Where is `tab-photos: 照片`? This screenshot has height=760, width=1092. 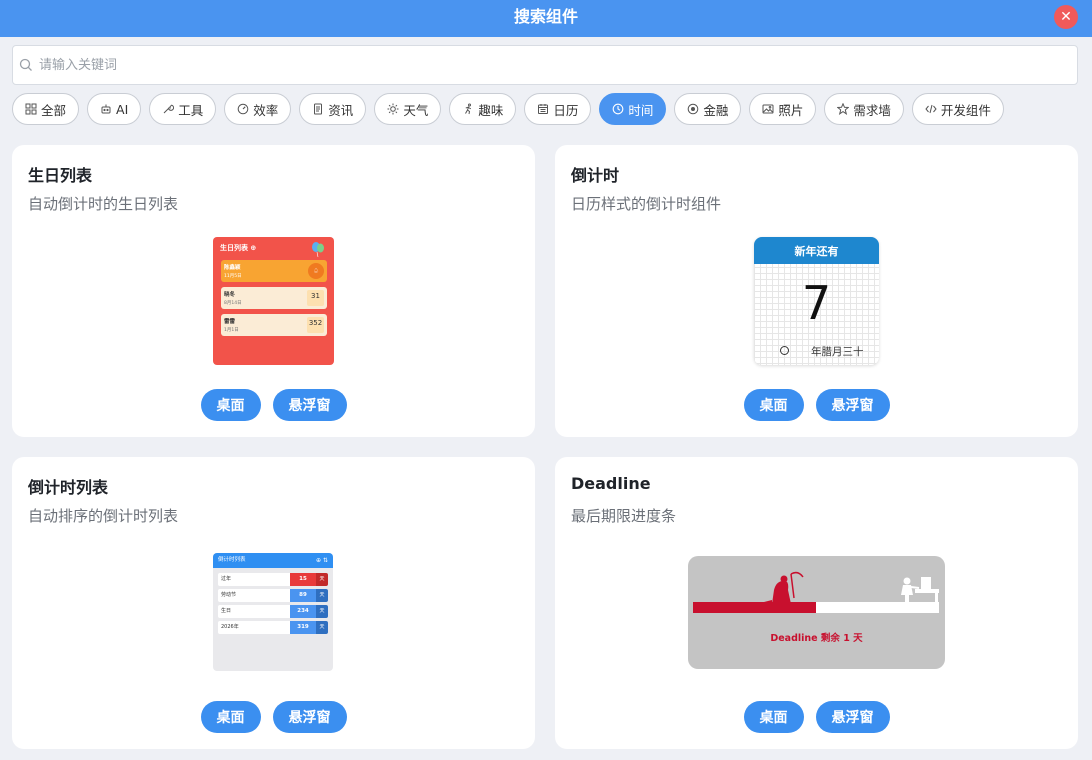
tab-photos: 照片 is located at coordinates (783, 109).